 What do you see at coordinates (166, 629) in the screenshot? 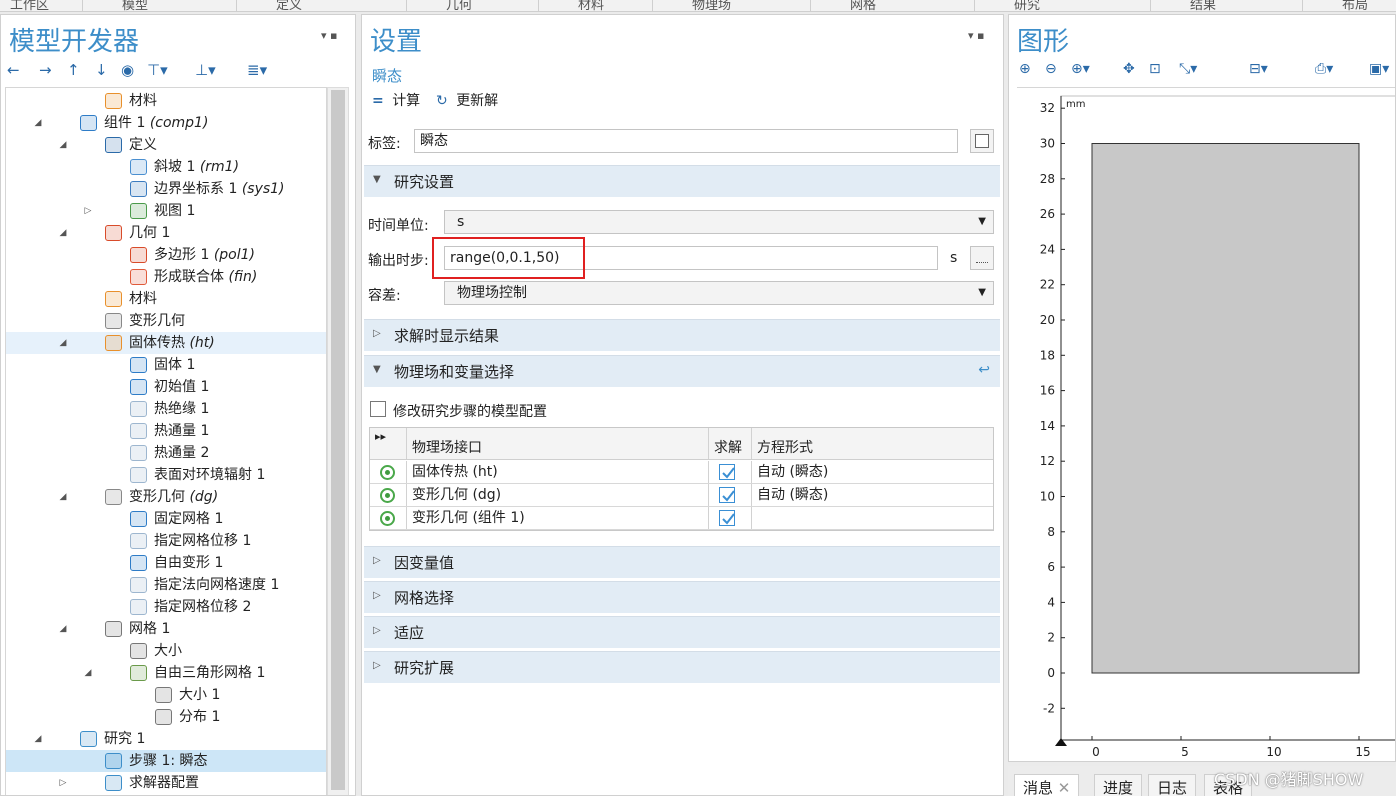
I see `tree-item: ◢ 网格 1` at bounding box center [166, 629].